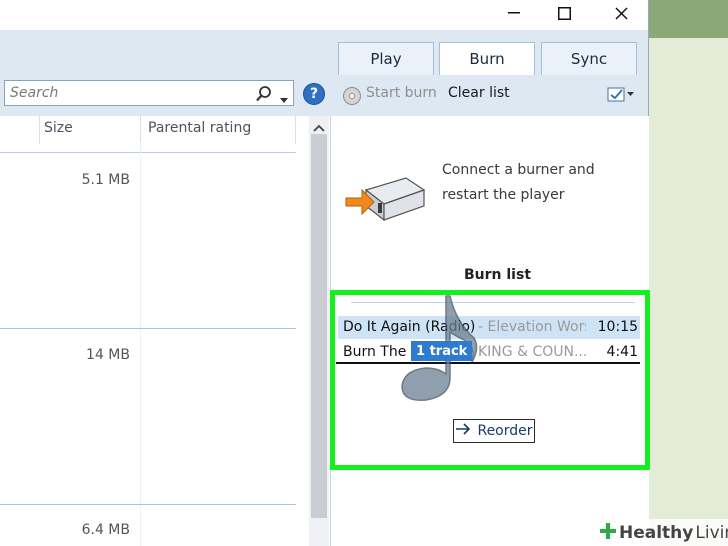 Image resolution: width=728 pixels, height=546 pixels. Describe the element at coordinates (140, 344) in the screenshot. I see `column-gridline` at that location.